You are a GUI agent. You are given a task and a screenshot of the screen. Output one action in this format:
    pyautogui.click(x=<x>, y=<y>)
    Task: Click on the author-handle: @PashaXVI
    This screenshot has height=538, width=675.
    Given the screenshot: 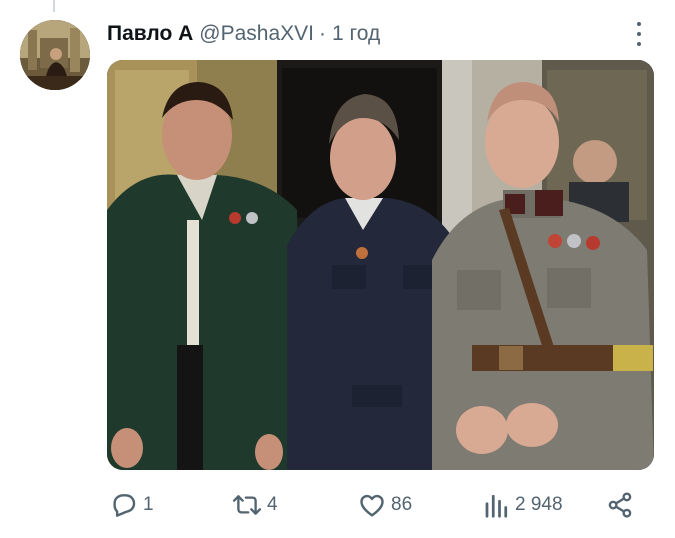 What is the action you would take?
    pyautogui.click(x=256, y=34)
    